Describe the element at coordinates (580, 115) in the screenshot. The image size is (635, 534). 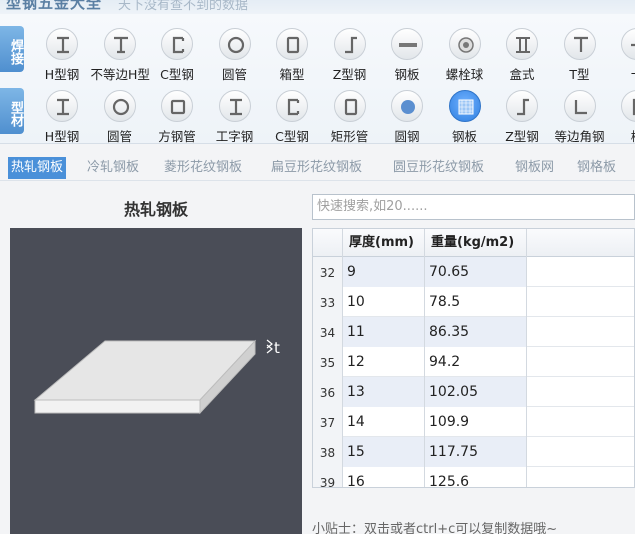
I see `tool-row2-9: 等边角钢` at that location.